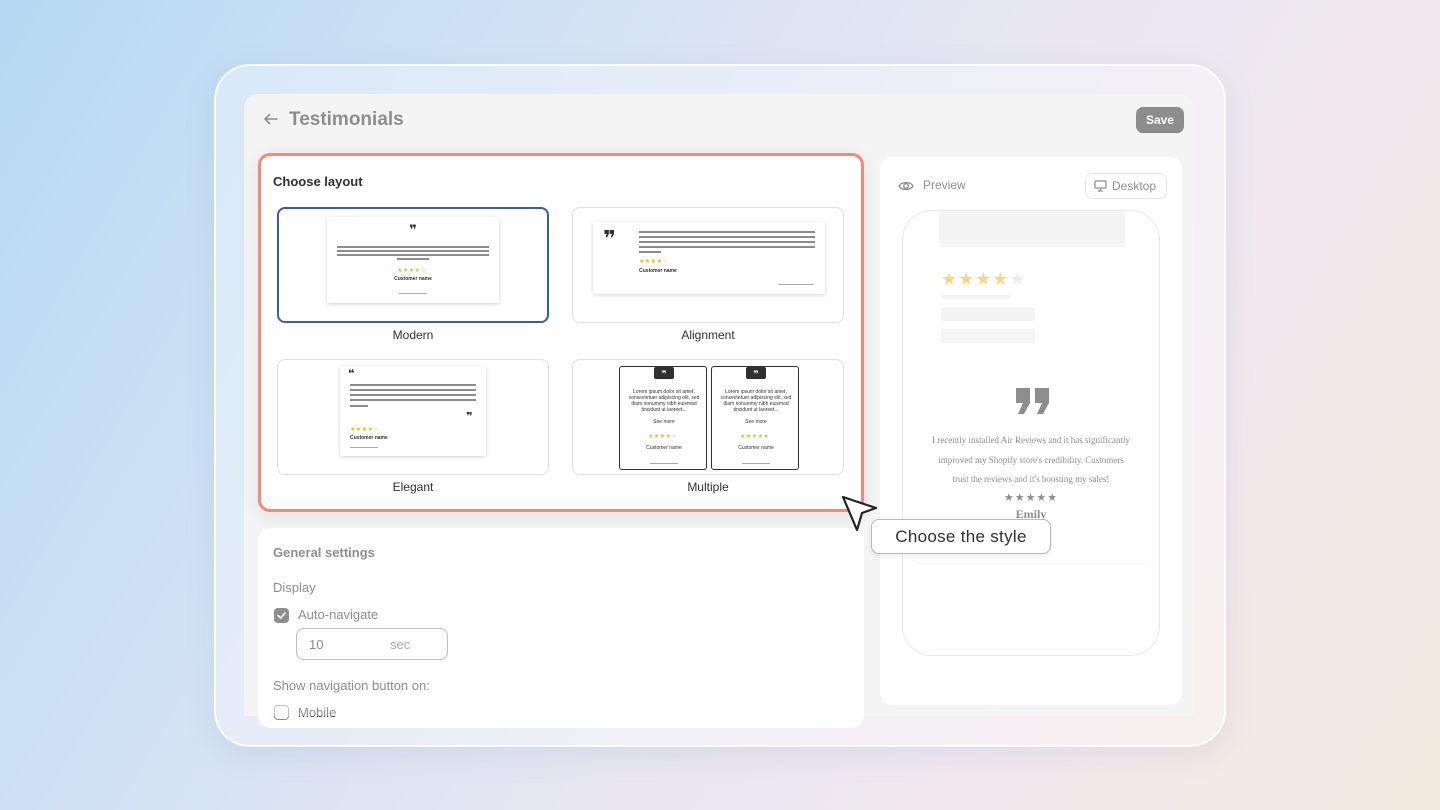  I want to click on mobile-label: Mobile, so click(317, 712).